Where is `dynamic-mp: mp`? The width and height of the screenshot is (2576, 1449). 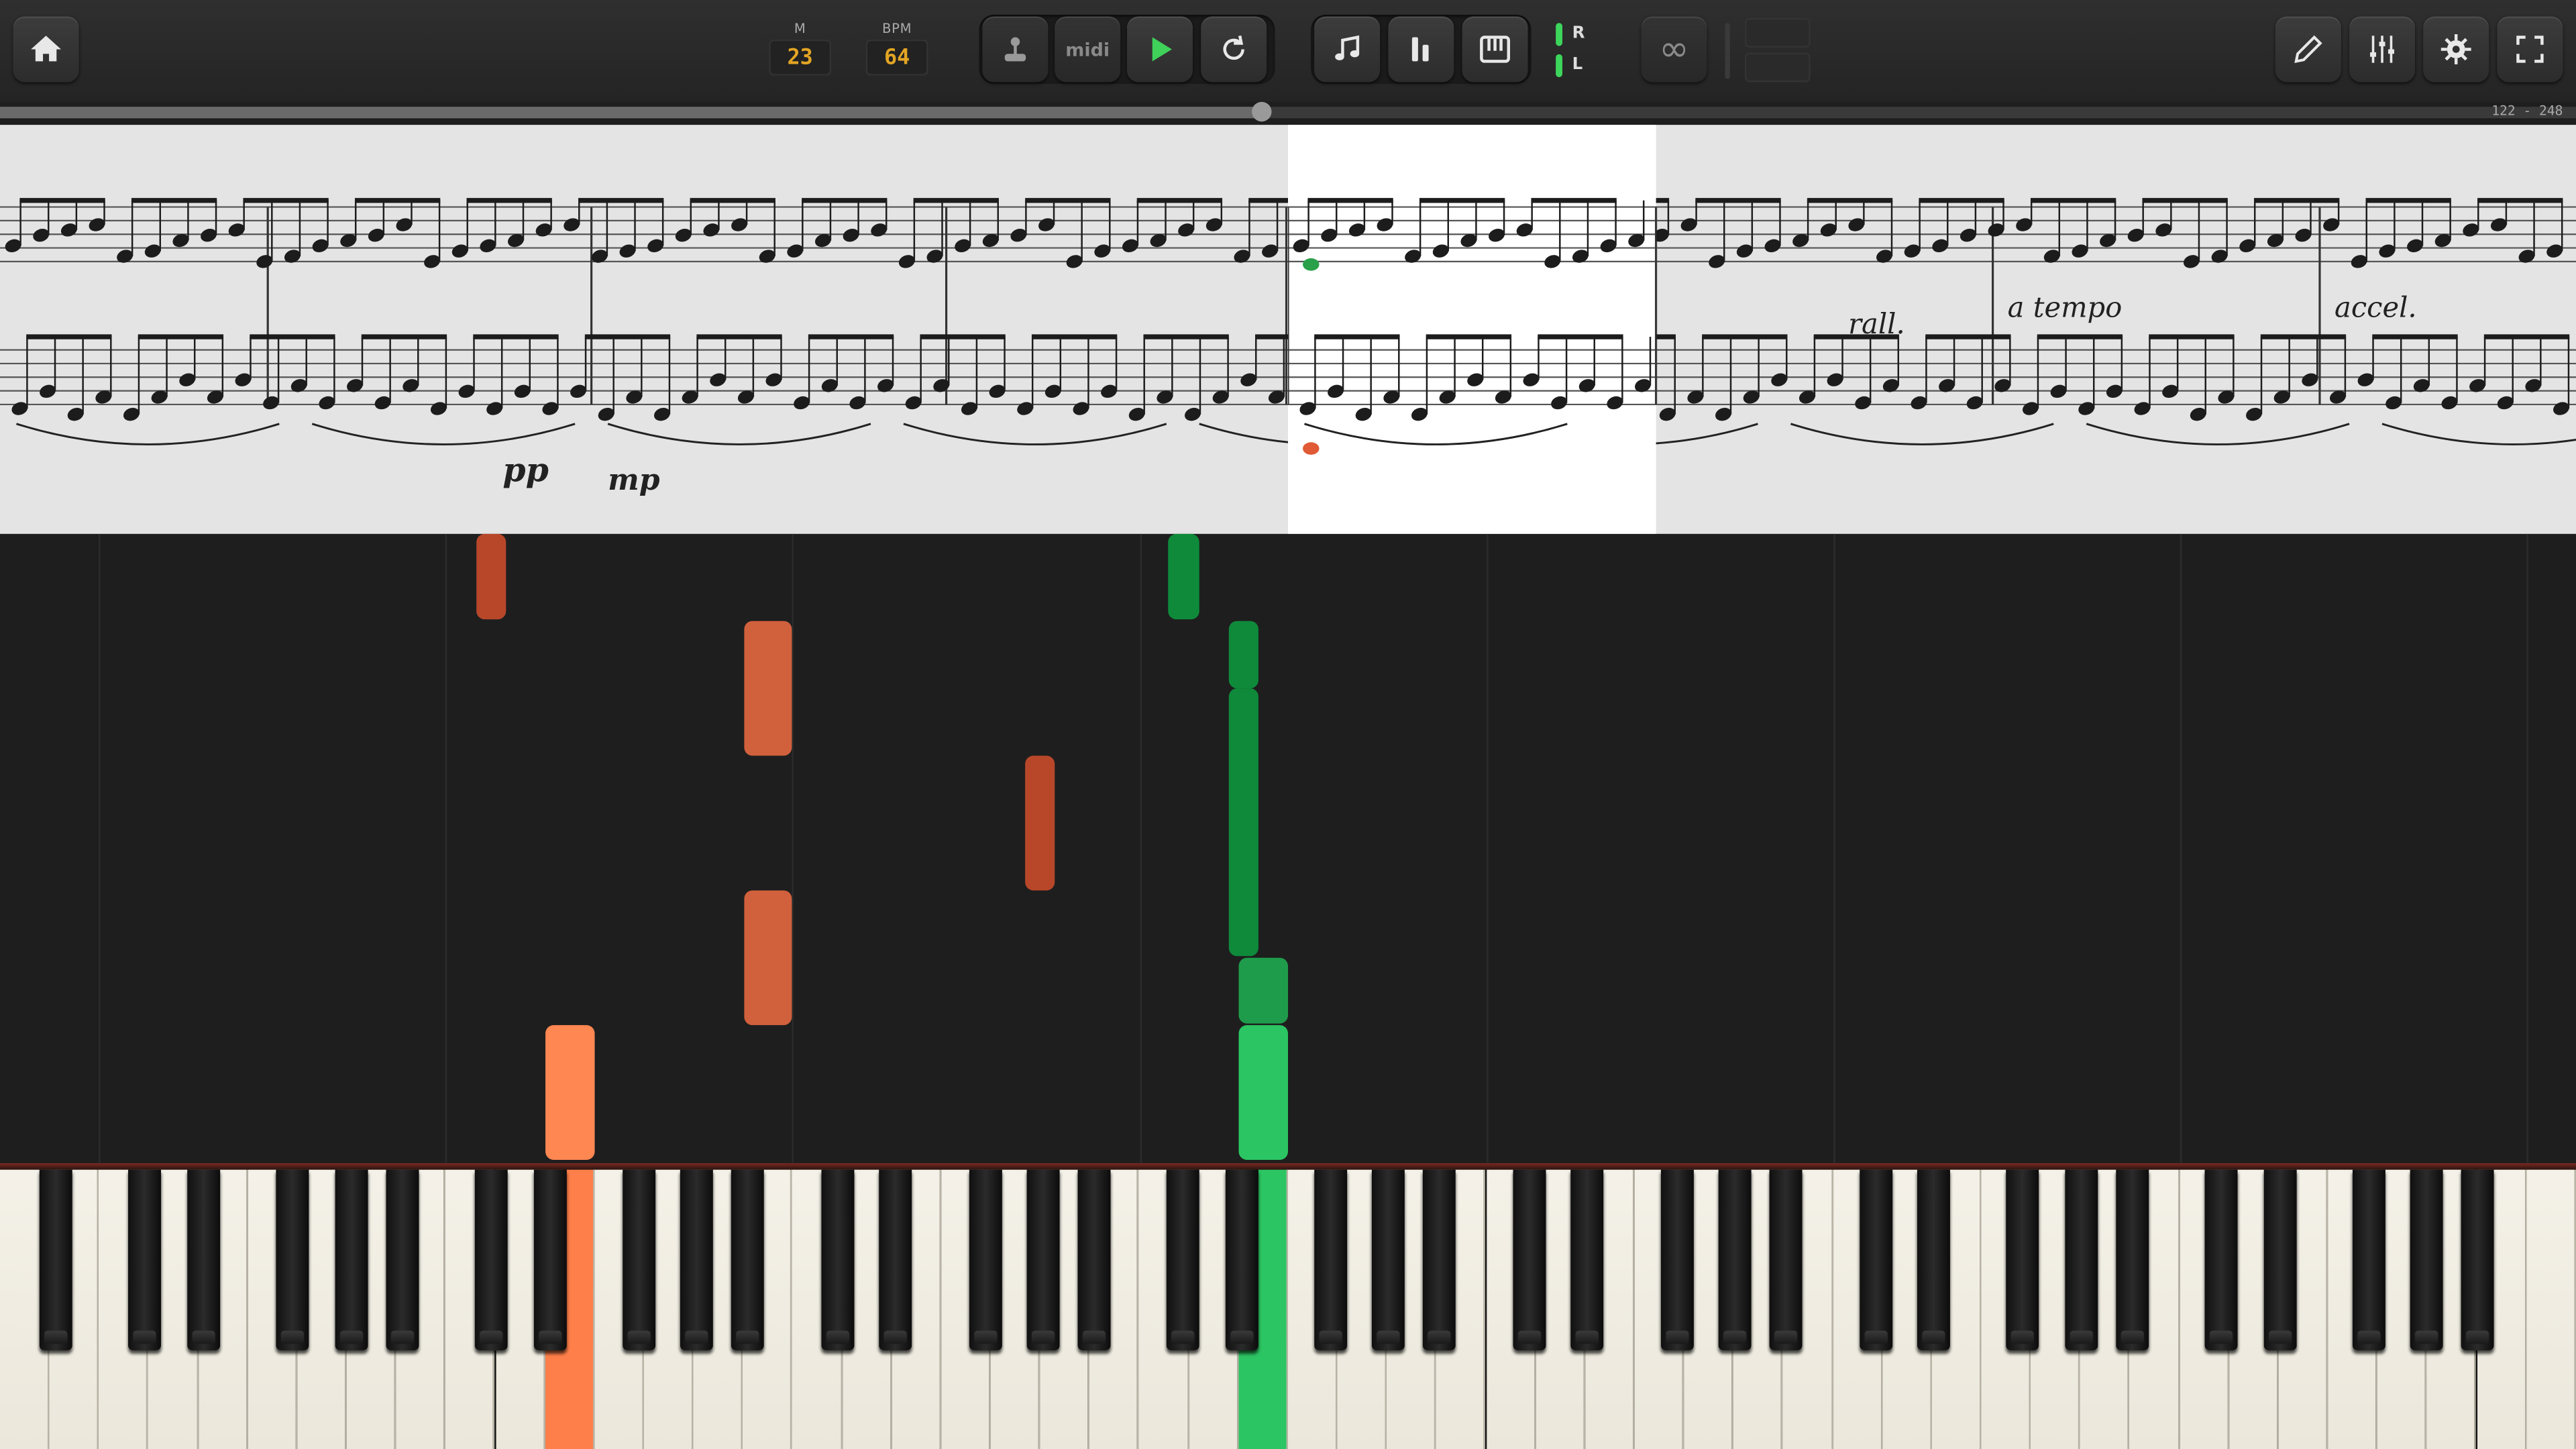
dynamic-mp: mp is located at coordinates (634, 480).